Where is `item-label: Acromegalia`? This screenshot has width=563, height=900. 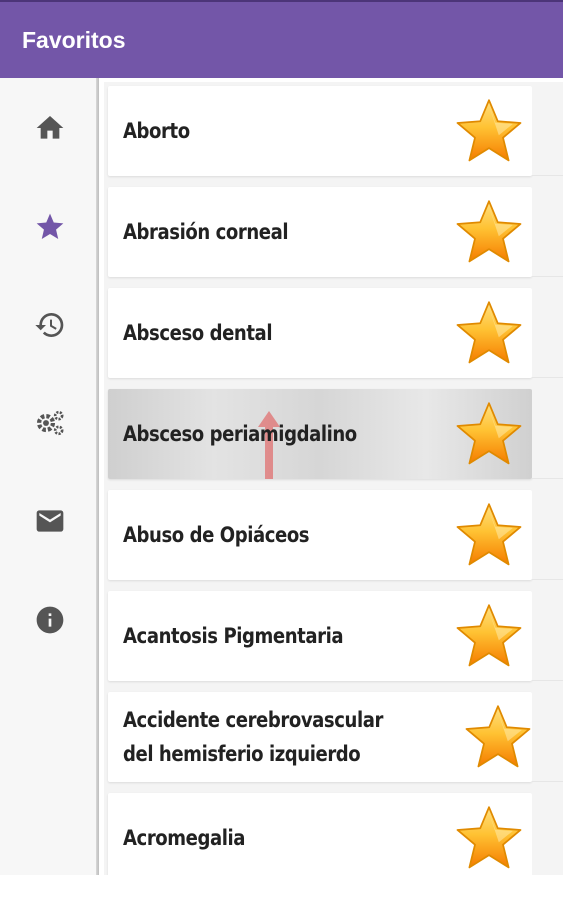 item-label: Acromegalia is located at coordinates (184, 838).